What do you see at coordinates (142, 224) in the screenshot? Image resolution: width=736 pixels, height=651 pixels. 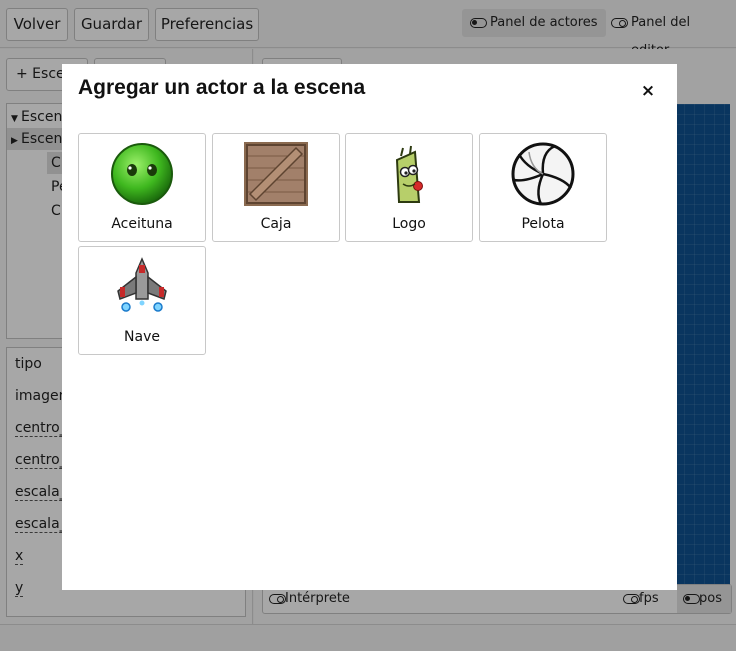 I see `actor-label: Aceituna` at bounding box center [142, 224].